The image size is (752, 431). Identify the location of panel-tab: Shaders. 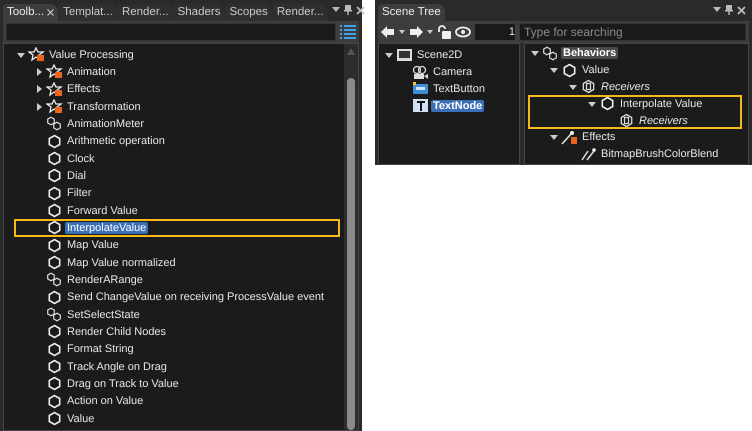
(199, 12).